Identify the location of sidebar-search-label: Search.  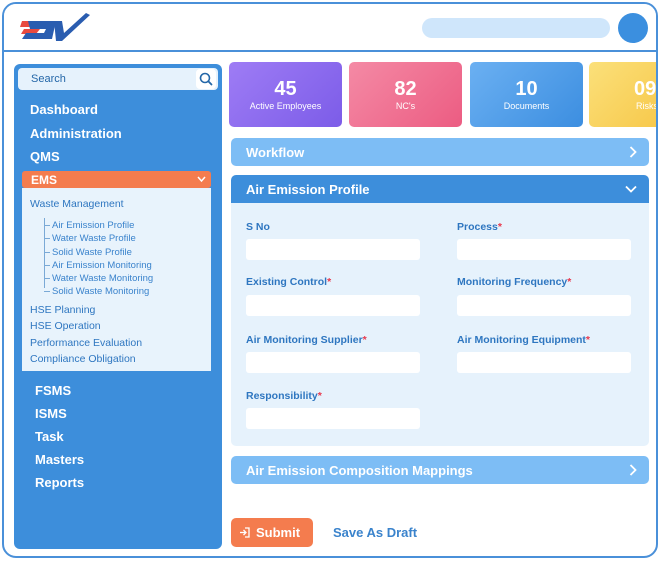
(48, 79).